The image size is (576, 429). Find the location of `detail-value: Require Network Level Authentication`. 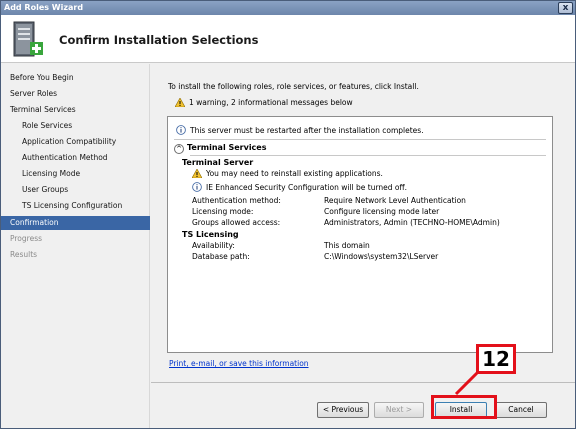

detail-value: Require Network Level Authentication is located at coordinates (395, 200).